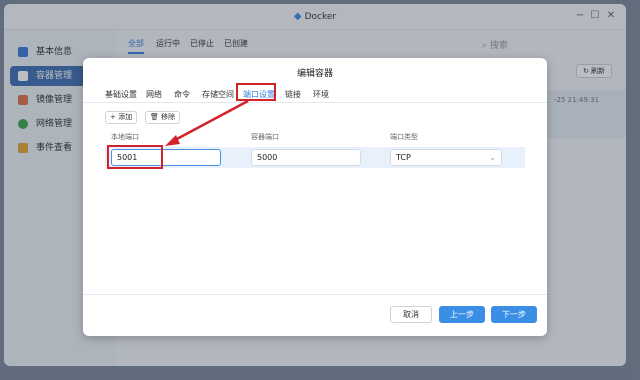 The width and height of the screenshot is (640, 380). What do you see at coordinates (404, 137) in the screenshot?
I see `column-port-type: 端口类型` at bounding box center [404, 137].